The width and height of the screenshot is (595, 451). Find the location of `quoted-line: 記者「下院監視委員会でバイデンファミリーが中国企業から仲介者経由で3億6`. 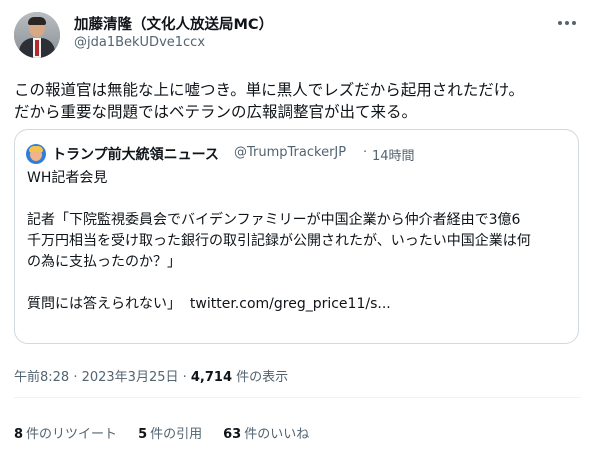

quoted-line: 記者「下院監視委員会でバイデンファミリーが中国企業から仲介者経由で3億6 is located at coordinates (274, 220).